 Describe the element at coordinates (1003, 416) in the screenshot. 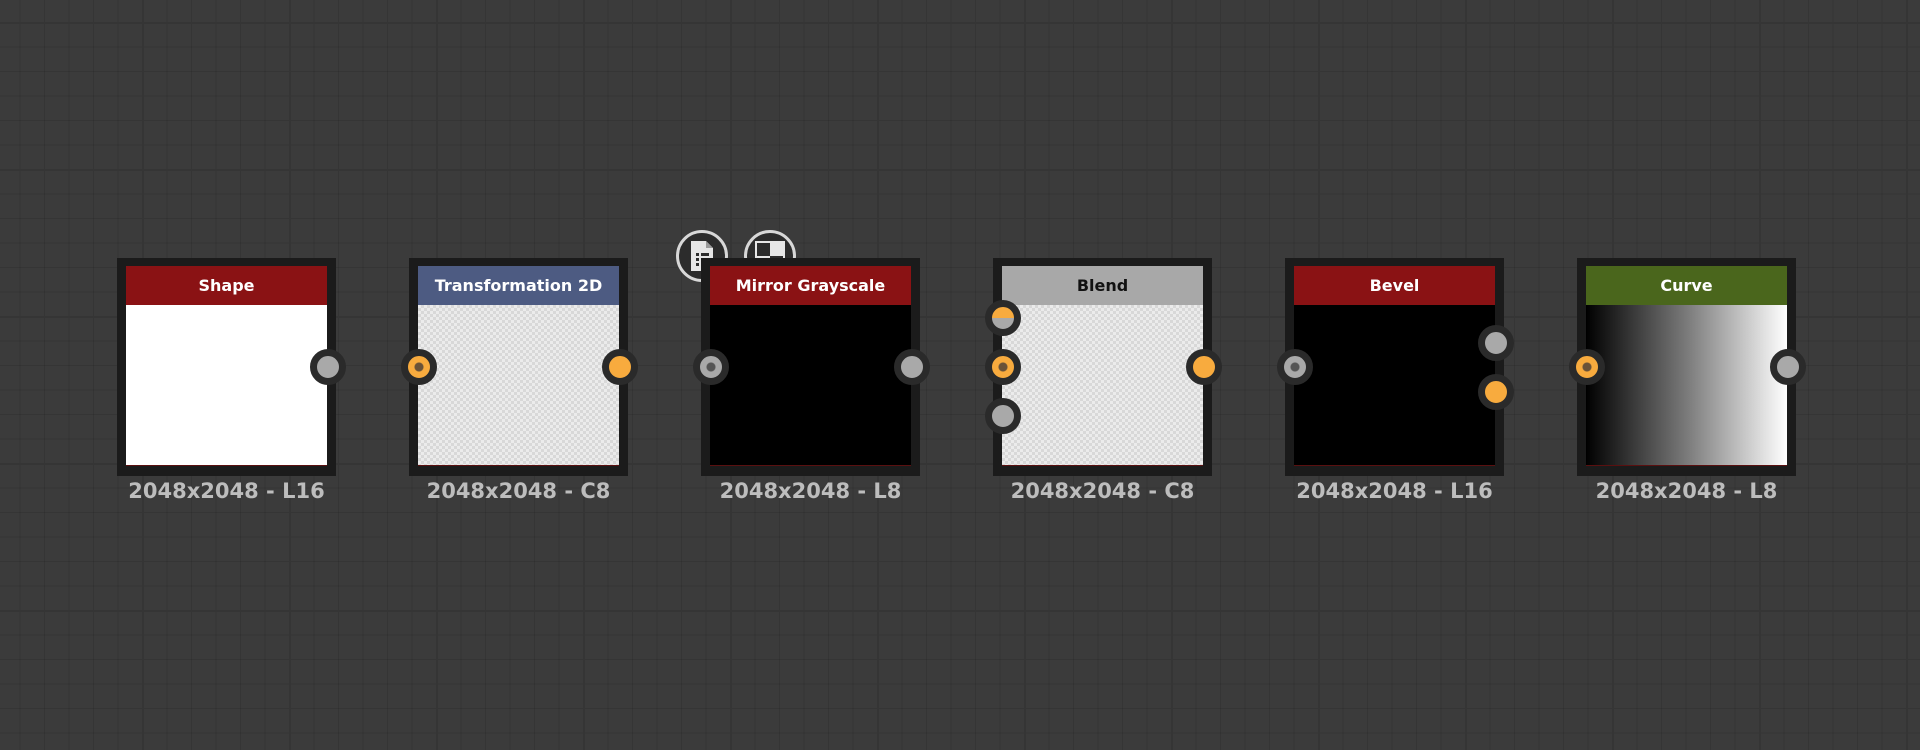

I see `node-blend-mask-input-port` at that location.